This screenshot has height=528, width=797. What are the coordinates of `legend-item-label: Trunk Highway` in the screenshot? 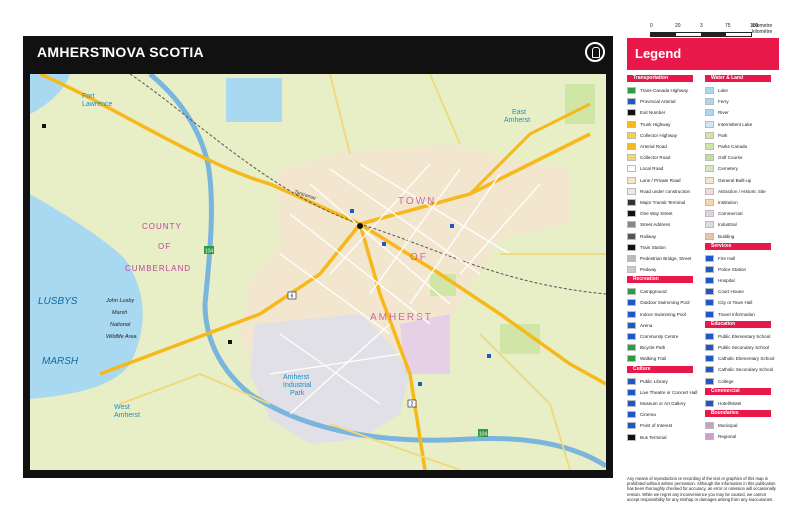 It's located at (655, 124).